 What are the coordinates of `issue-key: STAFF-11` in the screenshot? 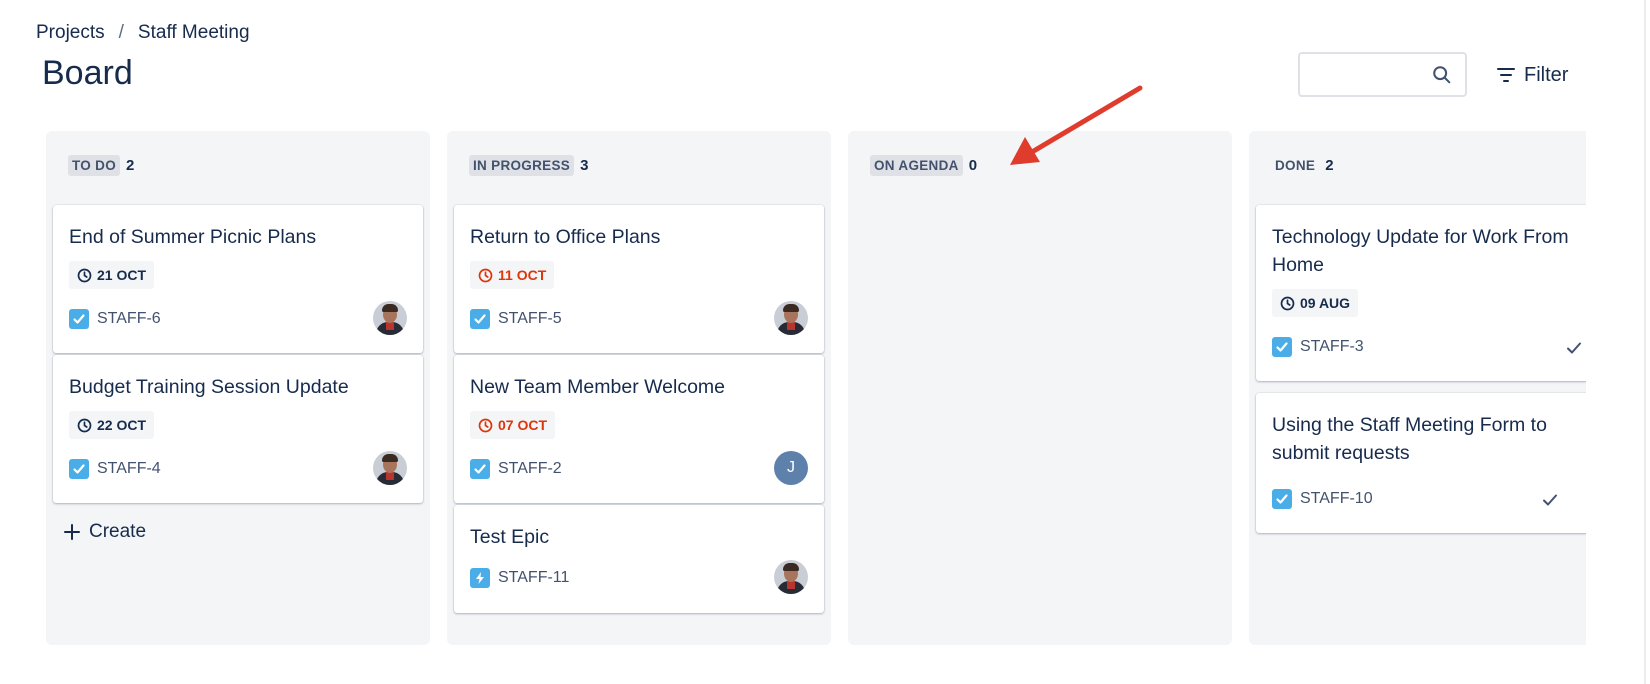 It's located at (519, 578).